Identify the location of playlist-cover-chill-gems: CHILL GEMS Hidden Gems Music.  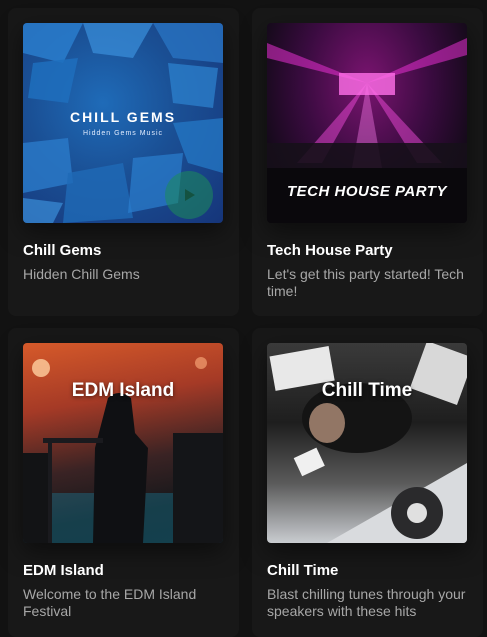
(123, 123).